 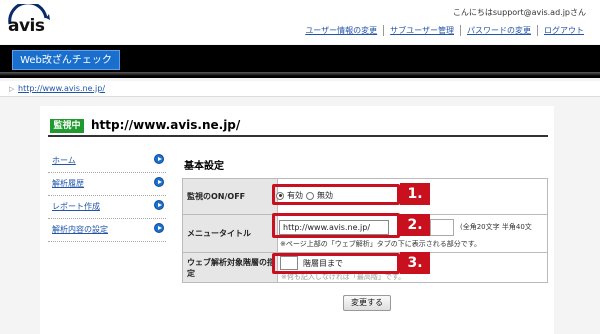 What do you see at coordinates (64, 160) in the screenshot?
I see `sidebar-item-label: ホーム` at bounding box center [64, 160].